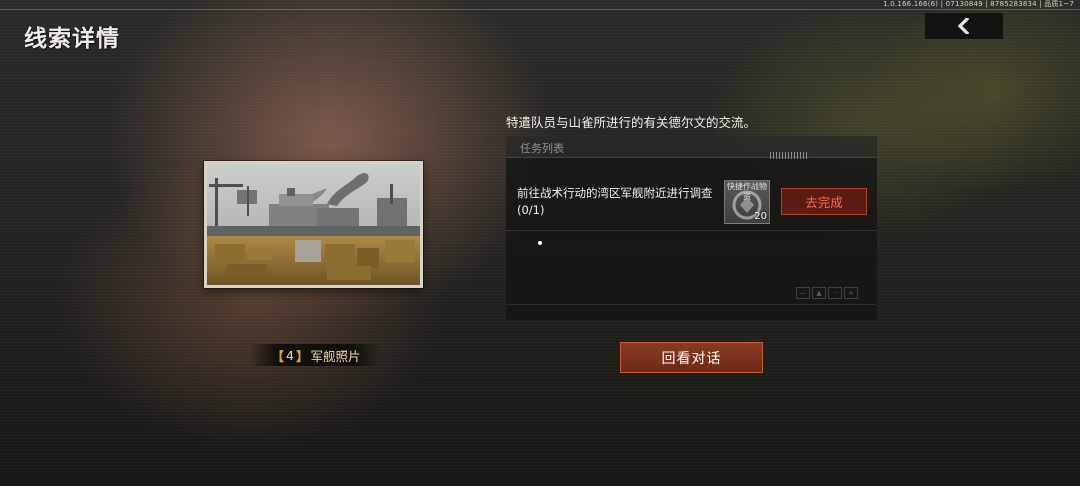 This screenshot has width=1080, height=486. I want to click on reward-name: 快捷作战物资, so click(747, 191).